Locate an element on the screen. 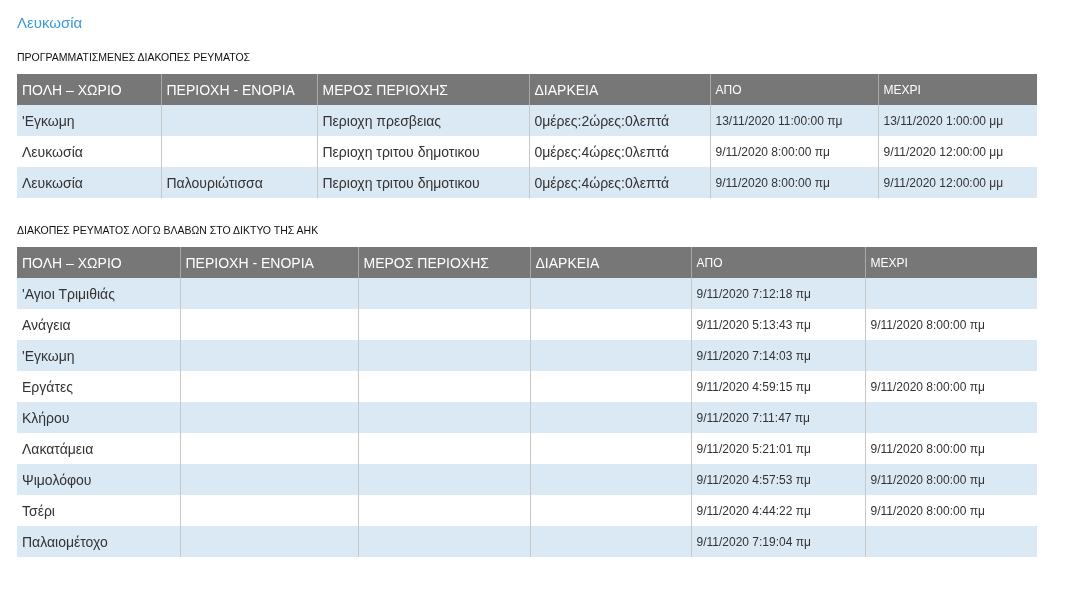  table-cell: Λακατάμεια is located at coordinates (58, 448).